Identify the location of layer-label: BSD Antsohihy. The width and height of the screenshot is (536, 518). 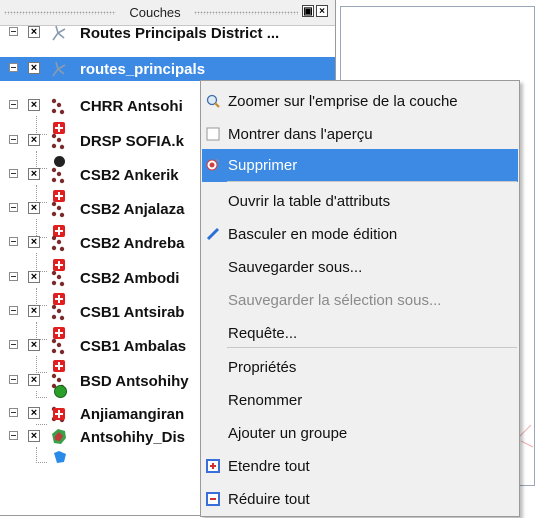
(134, 381).